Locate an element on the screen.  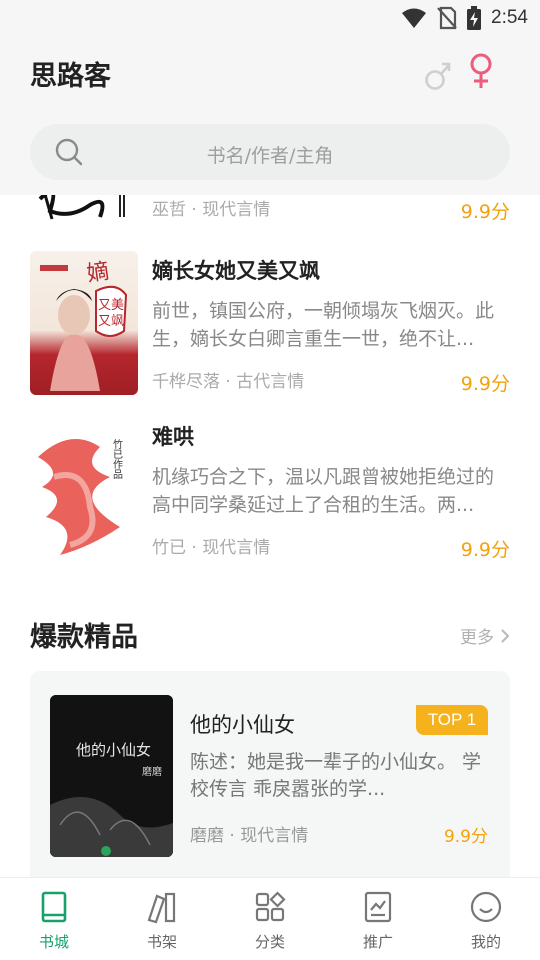
svg-text: 又飒 is located at coordinates (111, 321).